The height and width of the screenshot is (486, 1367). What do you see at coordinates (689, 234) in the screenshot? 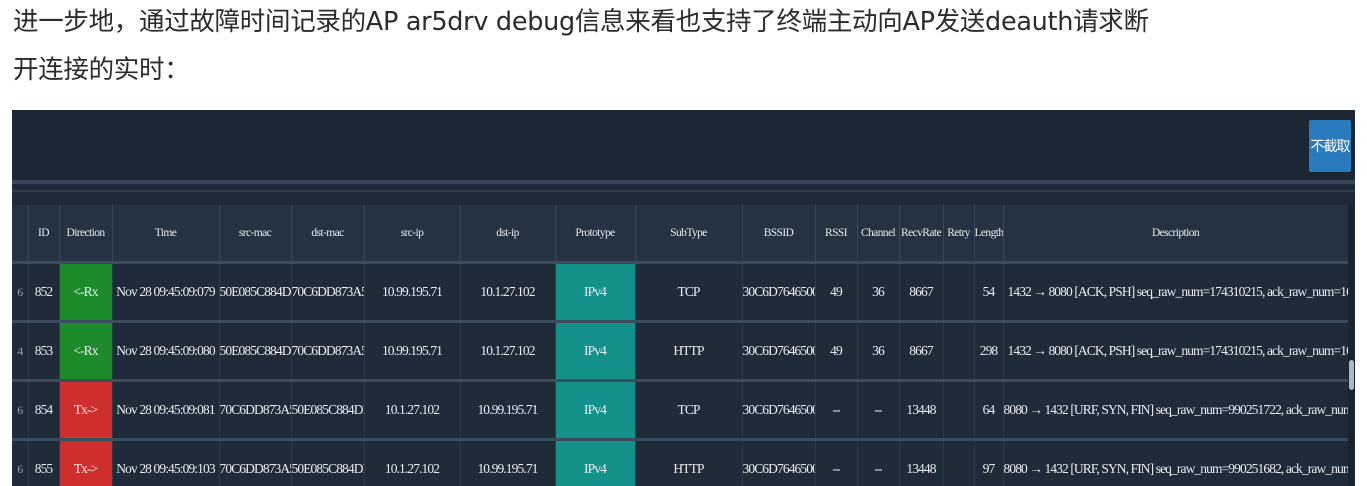
I see `header-subtype: SubType` at bounding box center [689, 234].